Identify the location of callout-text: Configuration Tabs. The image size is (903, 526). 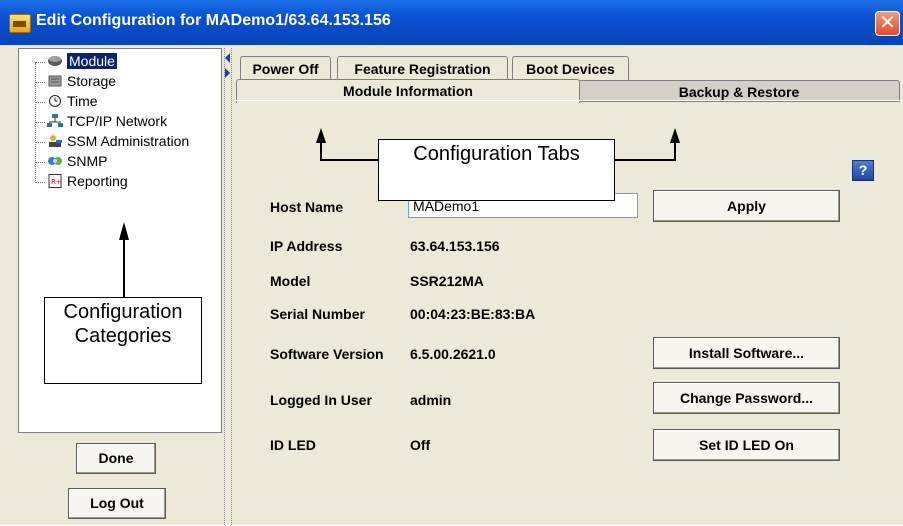
(496, 154).